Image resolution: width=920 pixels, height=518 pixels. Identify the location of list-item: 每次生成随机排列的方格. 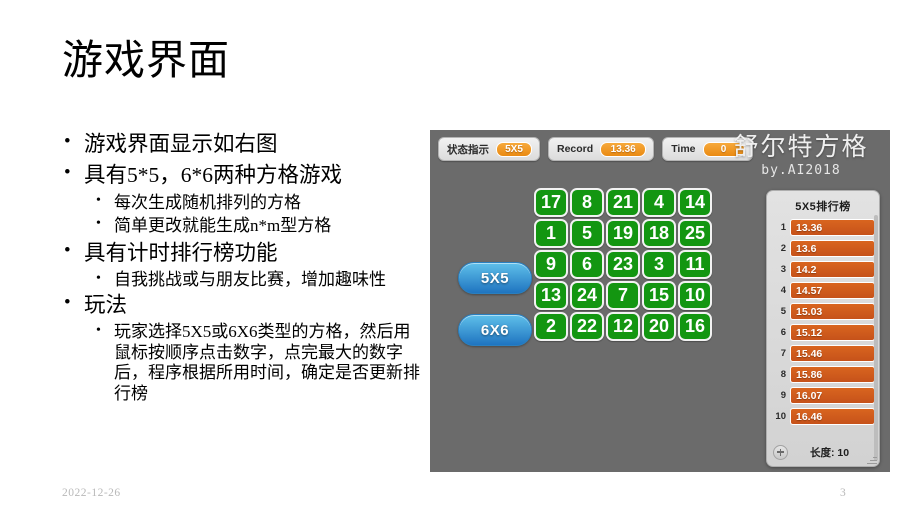
(242, 202).